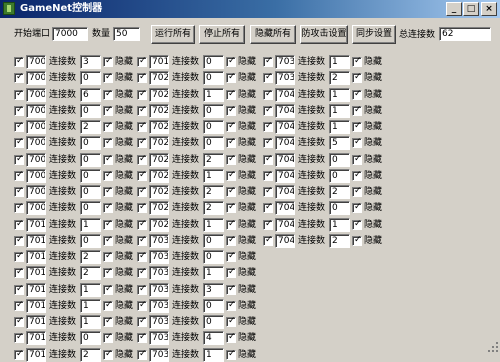  What do you see at coordinates (285, 143) in the screenshot?
I see `port-number-field: 7043` at bounding box center [285, 143].